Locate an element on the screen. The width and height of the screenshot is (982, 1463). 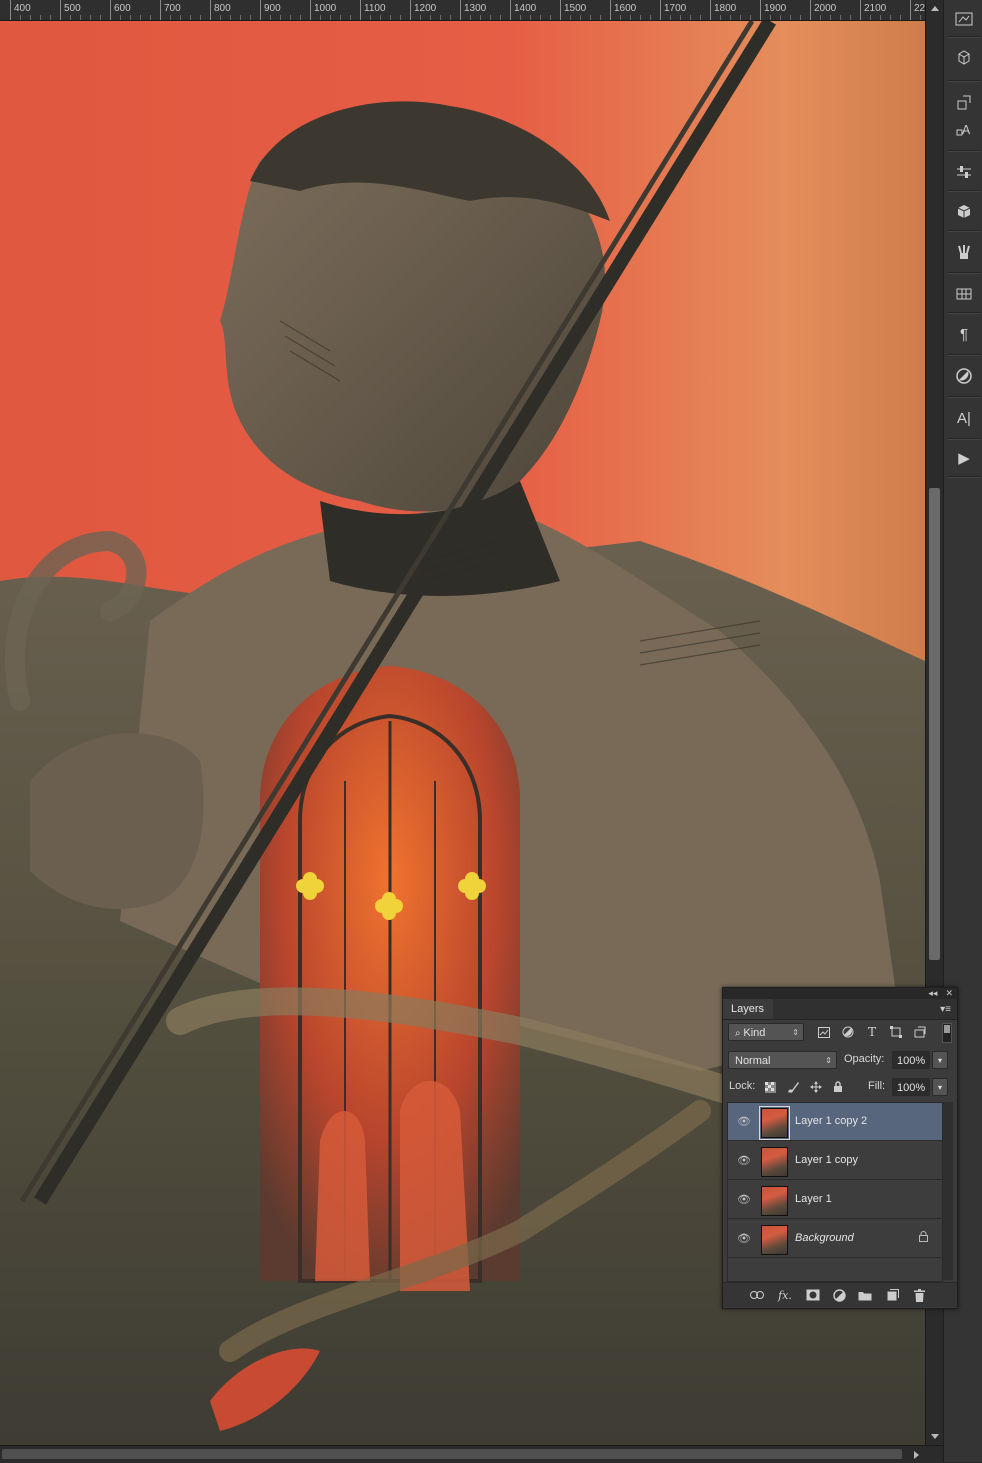
lock-all-icon is located at coordinates (838, 1087).